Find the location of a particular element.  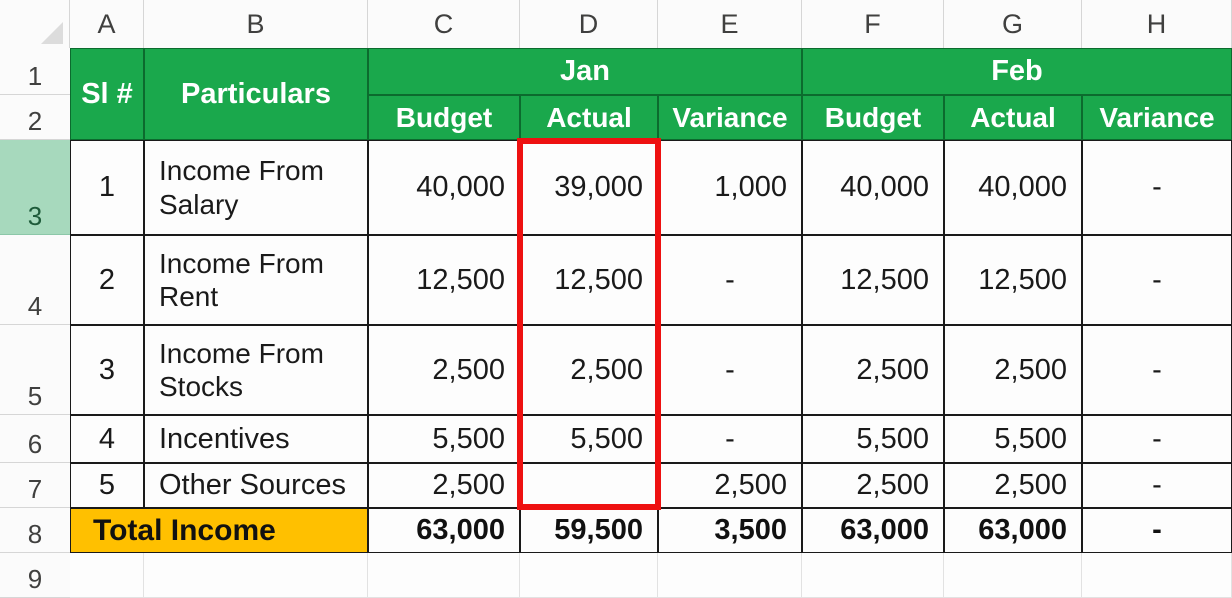

row-header-7: 7 is located at coordinates (35, 485).